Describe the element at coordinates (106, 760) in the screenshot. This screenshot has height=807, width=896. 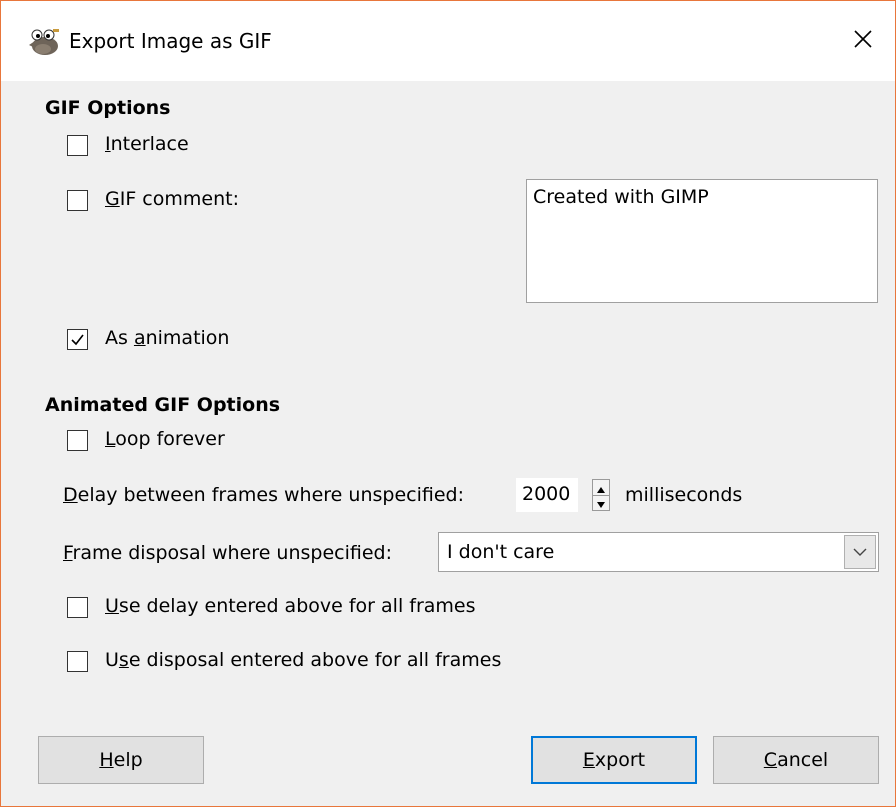
I see `help-mnemonic: H` at that location.